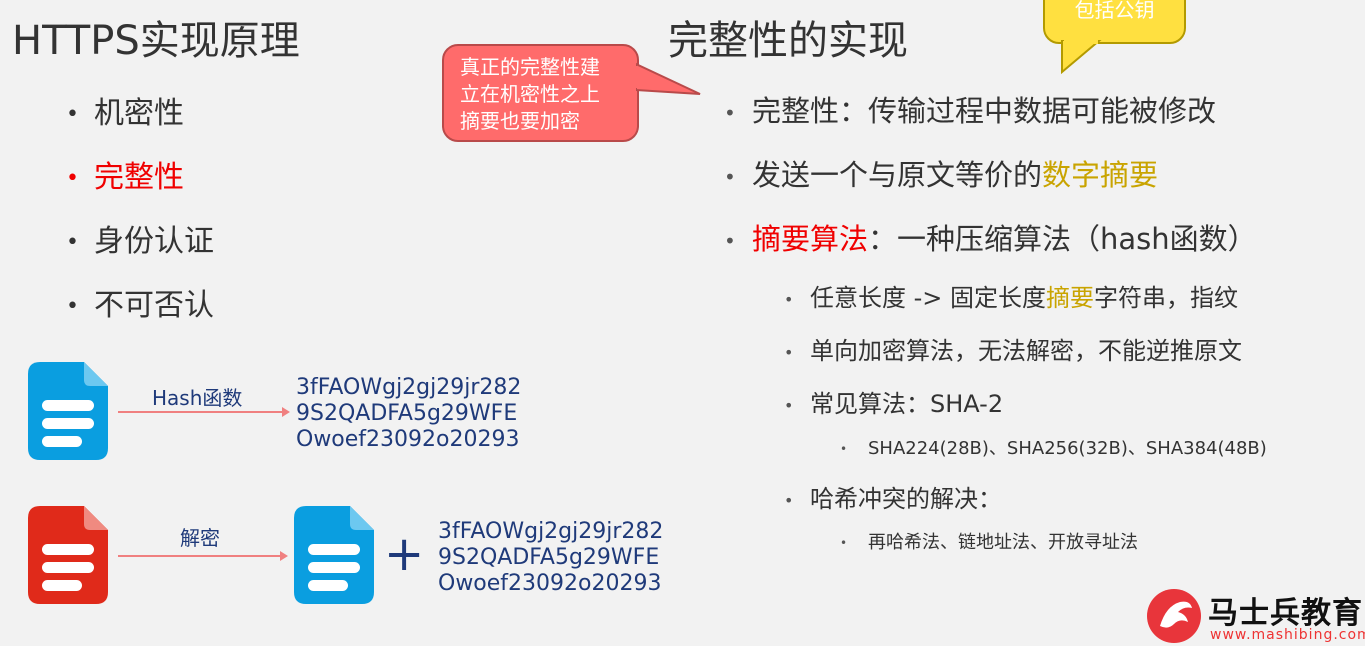 This screenshot has height=646, width=1365. What do you see at coordinates (404, 554) in the screenshot?
I see `plus-sign: +` at bounding box center [404, 554].